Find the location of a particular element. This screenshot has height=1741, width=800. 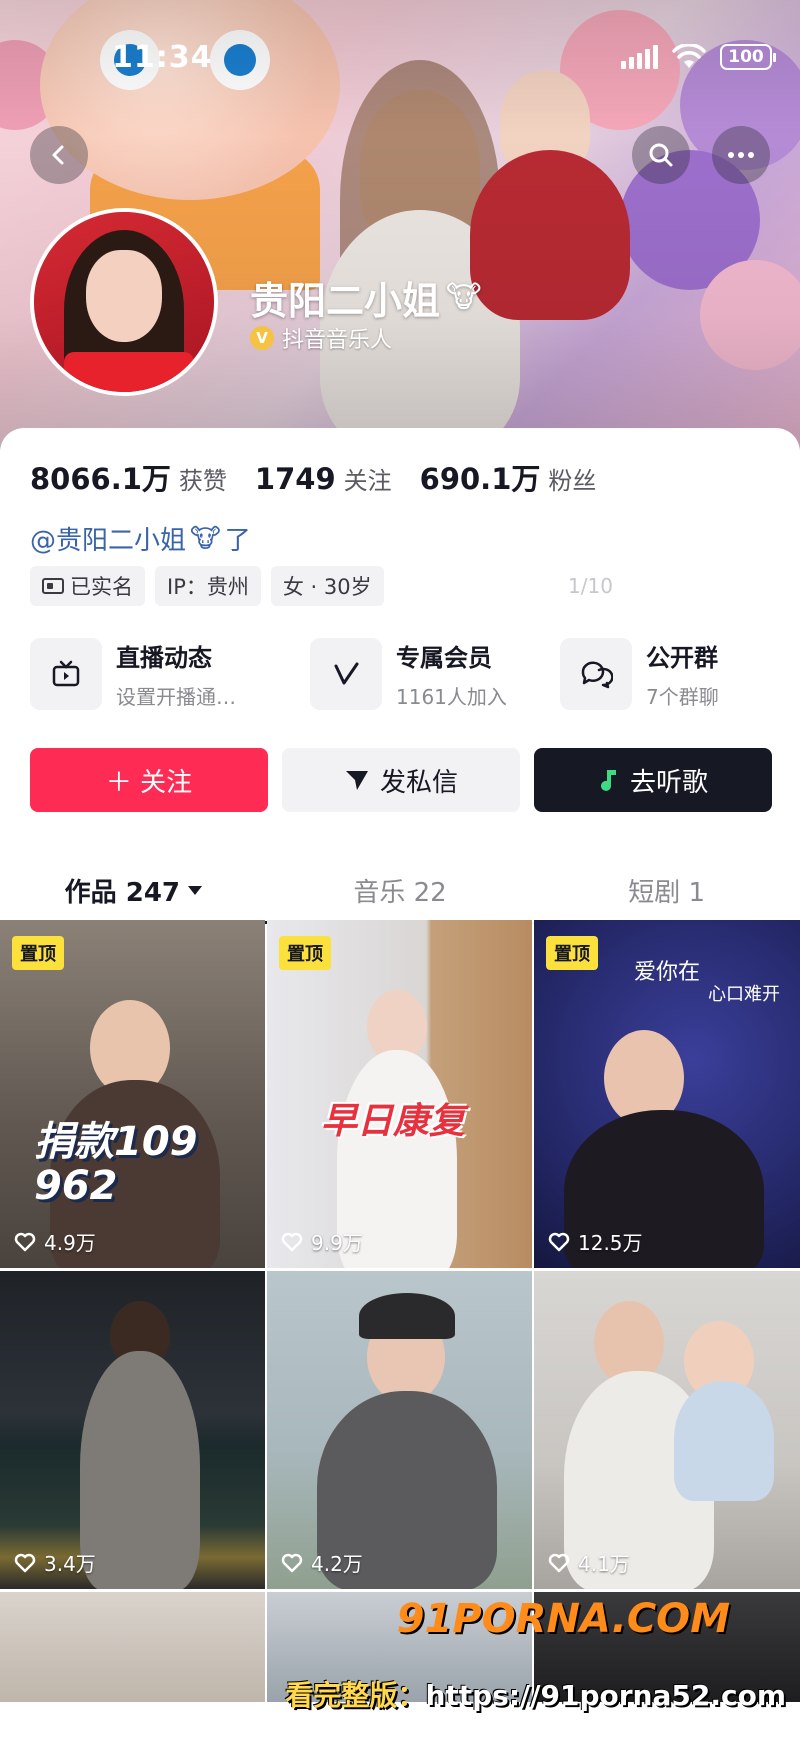

status-bar: 11:34 100 is located at coordinates (400, 60).